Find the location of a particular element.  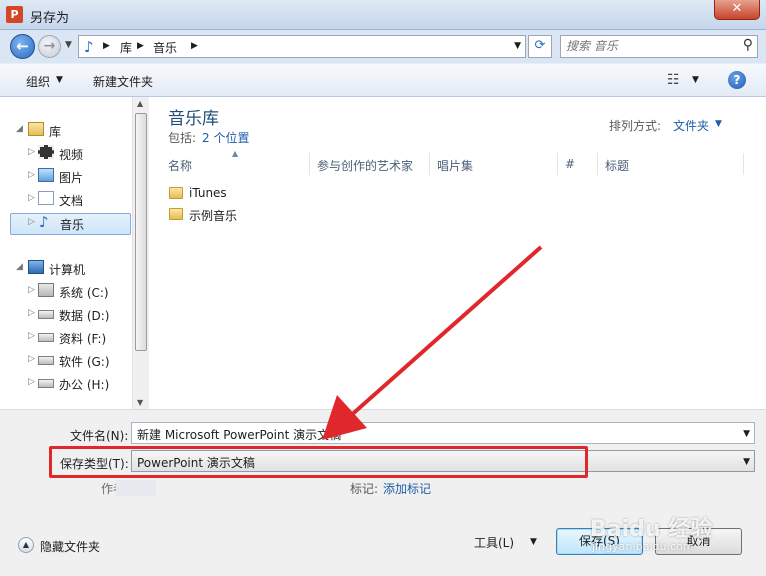

scroll-up-icon: ▲ is located at coordinates (140, 103).